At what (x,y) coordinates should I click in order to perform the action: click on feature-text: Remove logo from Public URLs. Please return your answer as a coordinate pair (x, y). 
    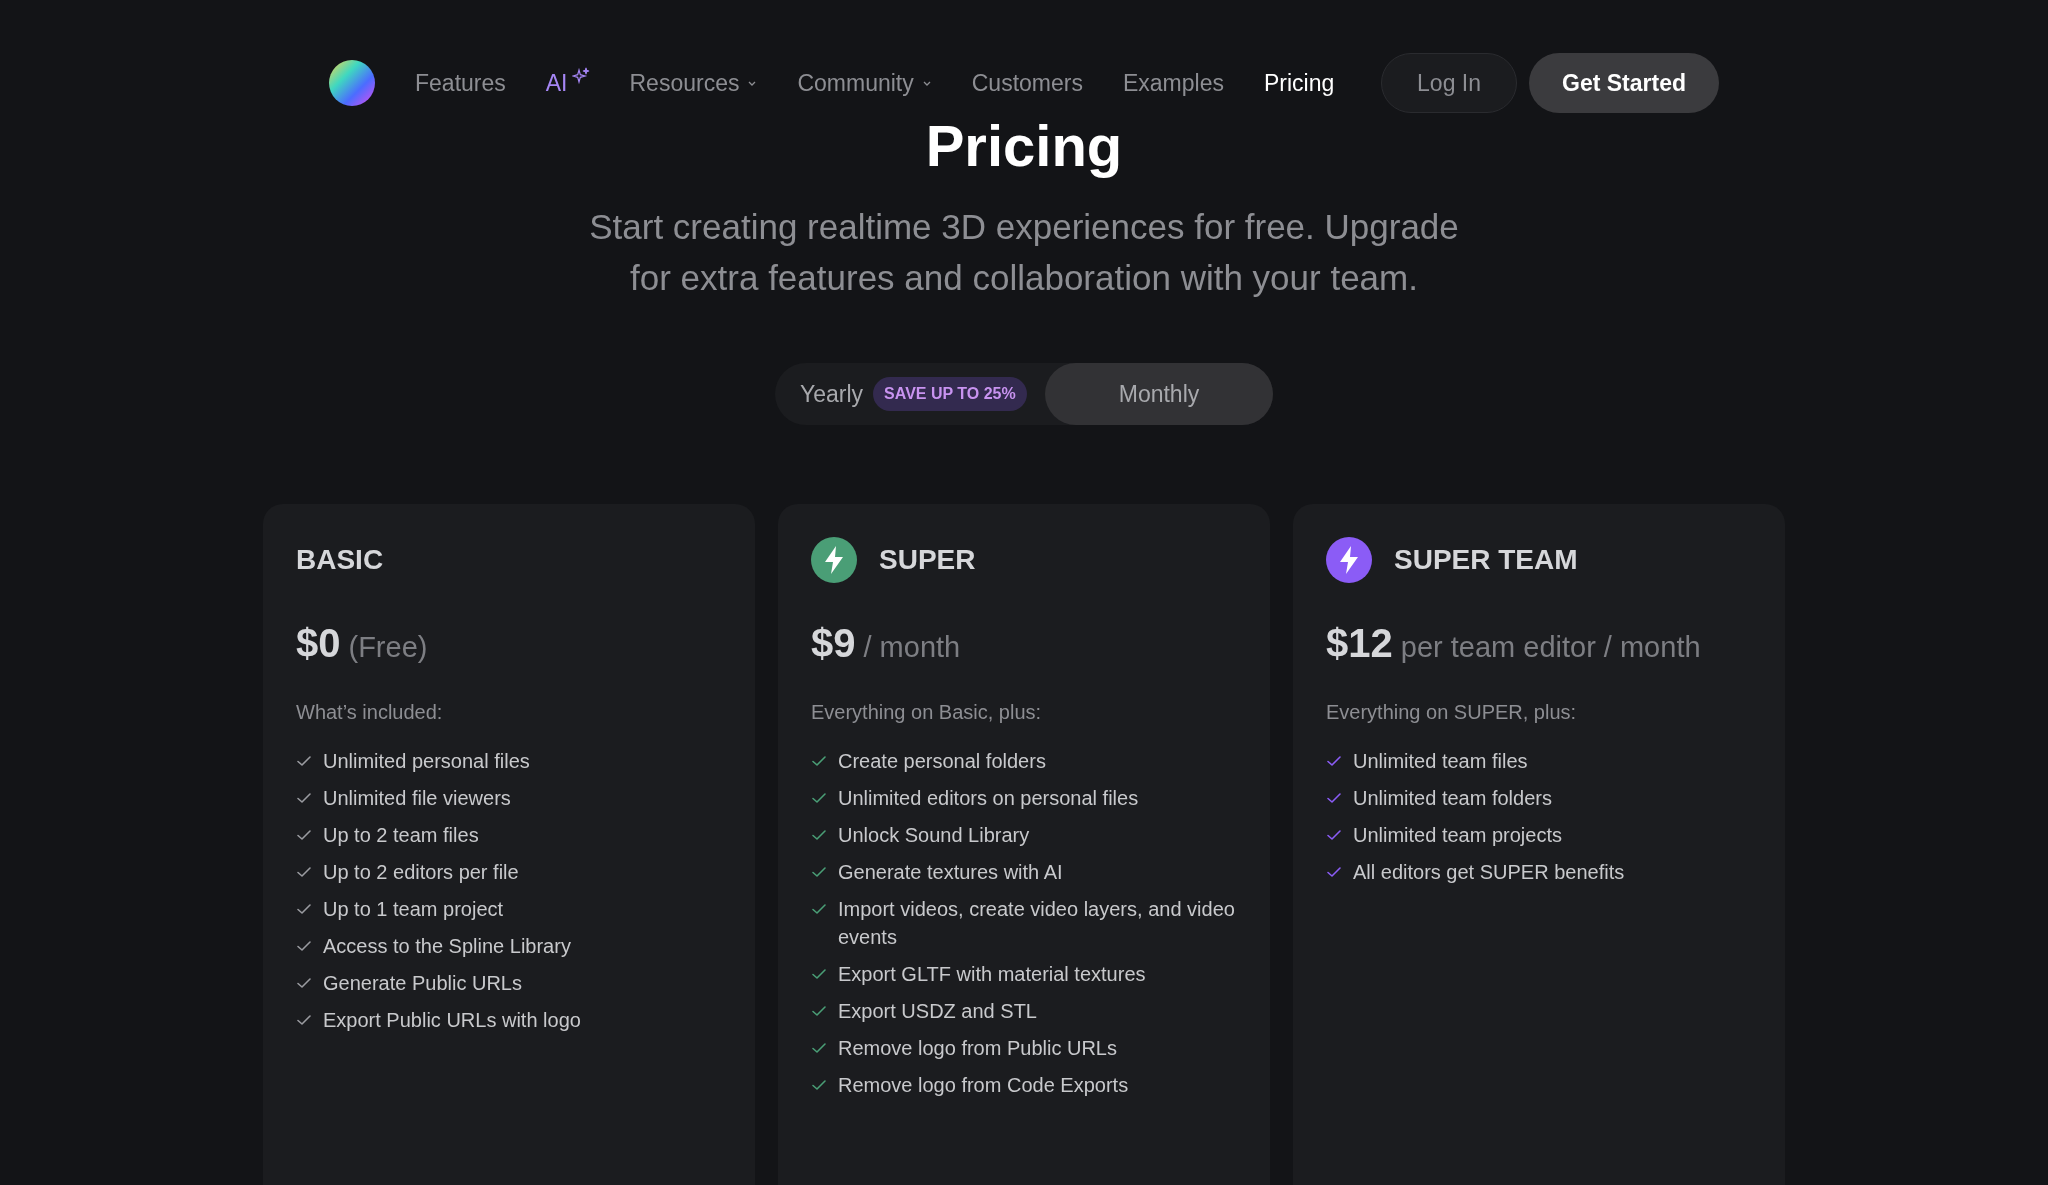
    Looking at the image, I should click on (977, 1048).